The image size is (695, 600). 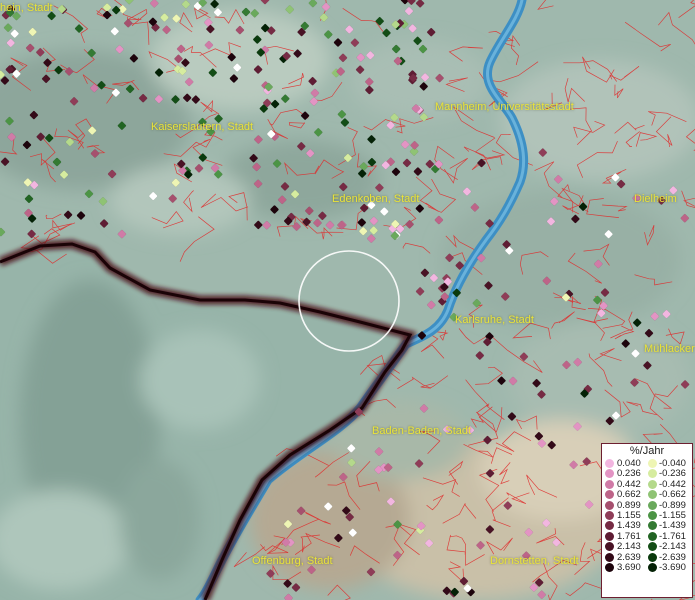 What do you see at coordinates (629, 547) in the screenshot?
I see `legend-value-positive: 2.143` at bounding box center [629, 547].